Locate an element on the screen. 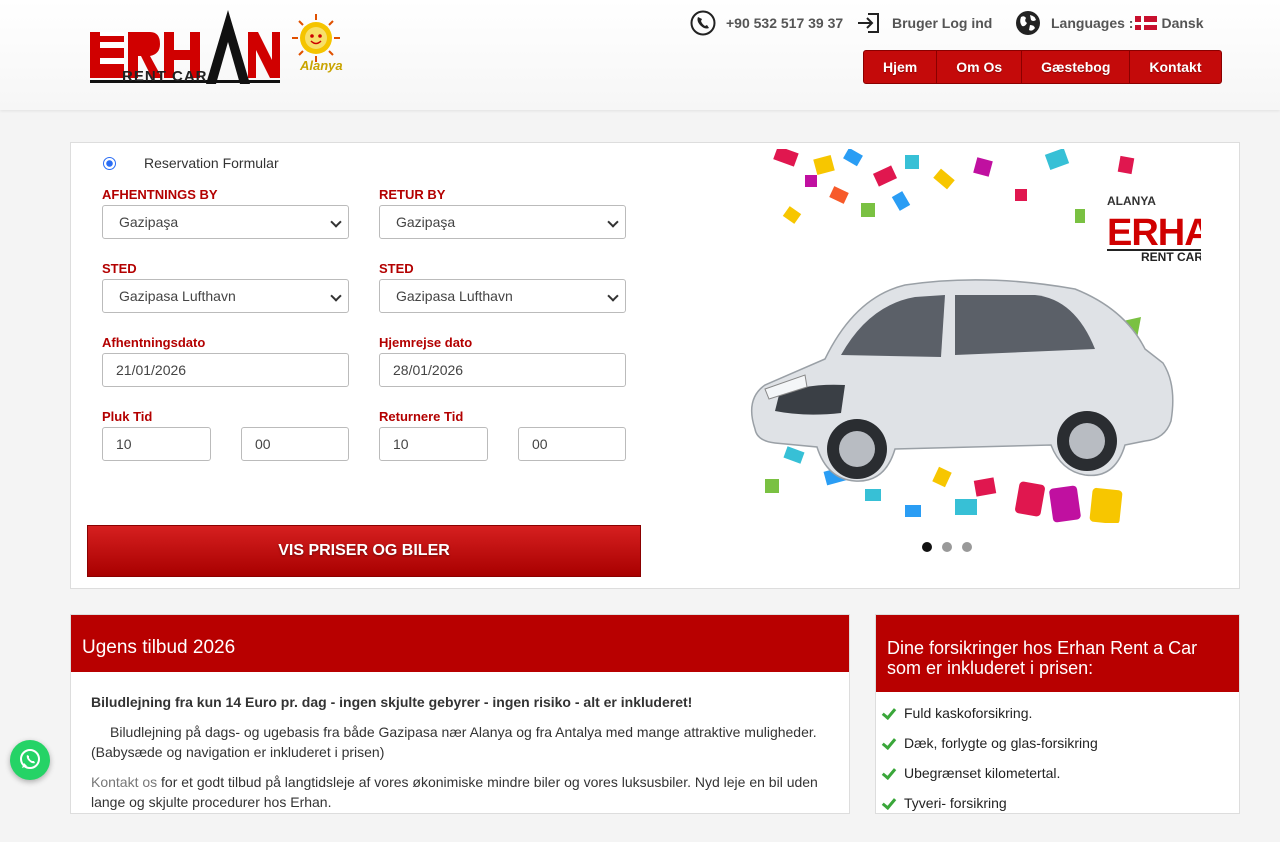  pickup-date-label: Afhentningsdato is located at coordinates (154, 342).